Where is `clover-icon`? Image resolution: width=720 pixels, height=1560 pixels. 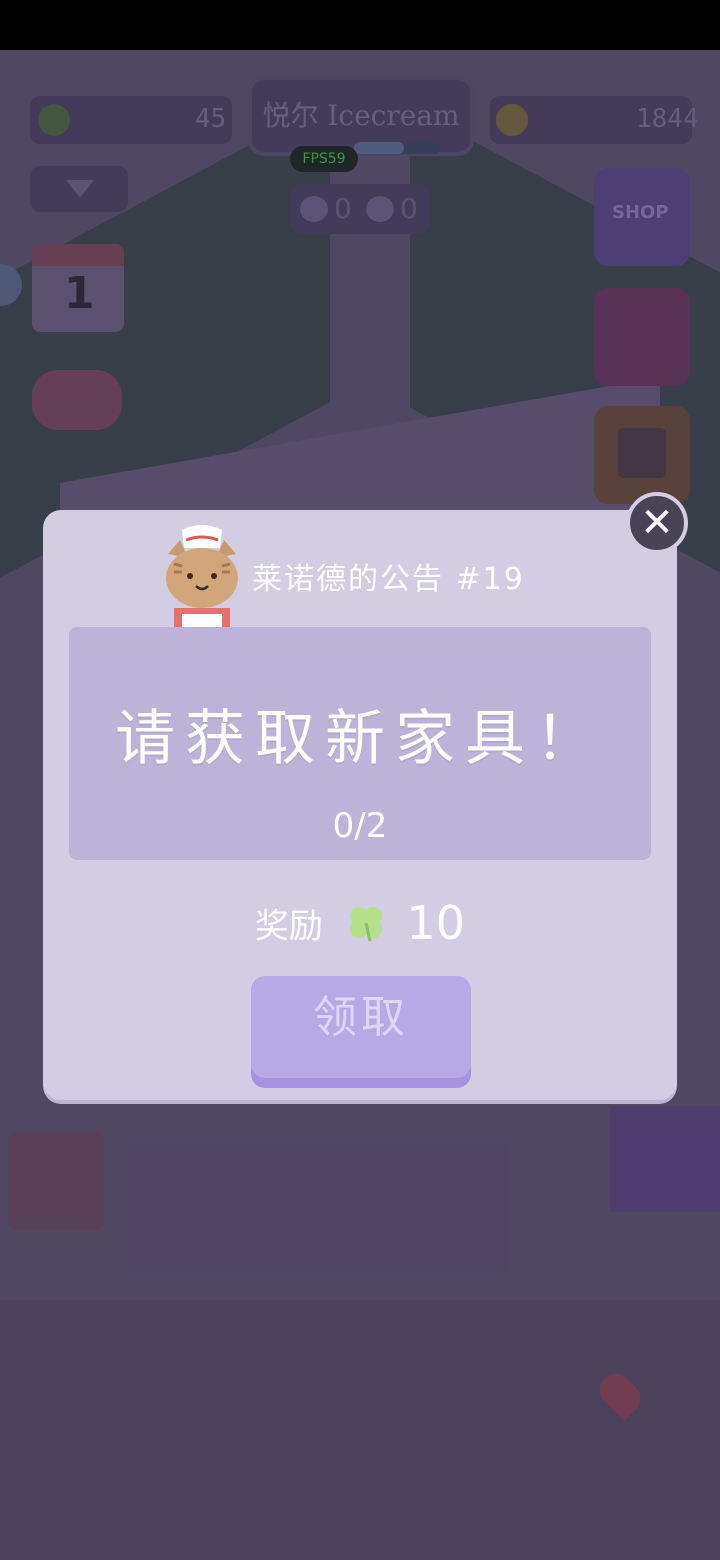
clover-icon is located at coordinates (365, 924).